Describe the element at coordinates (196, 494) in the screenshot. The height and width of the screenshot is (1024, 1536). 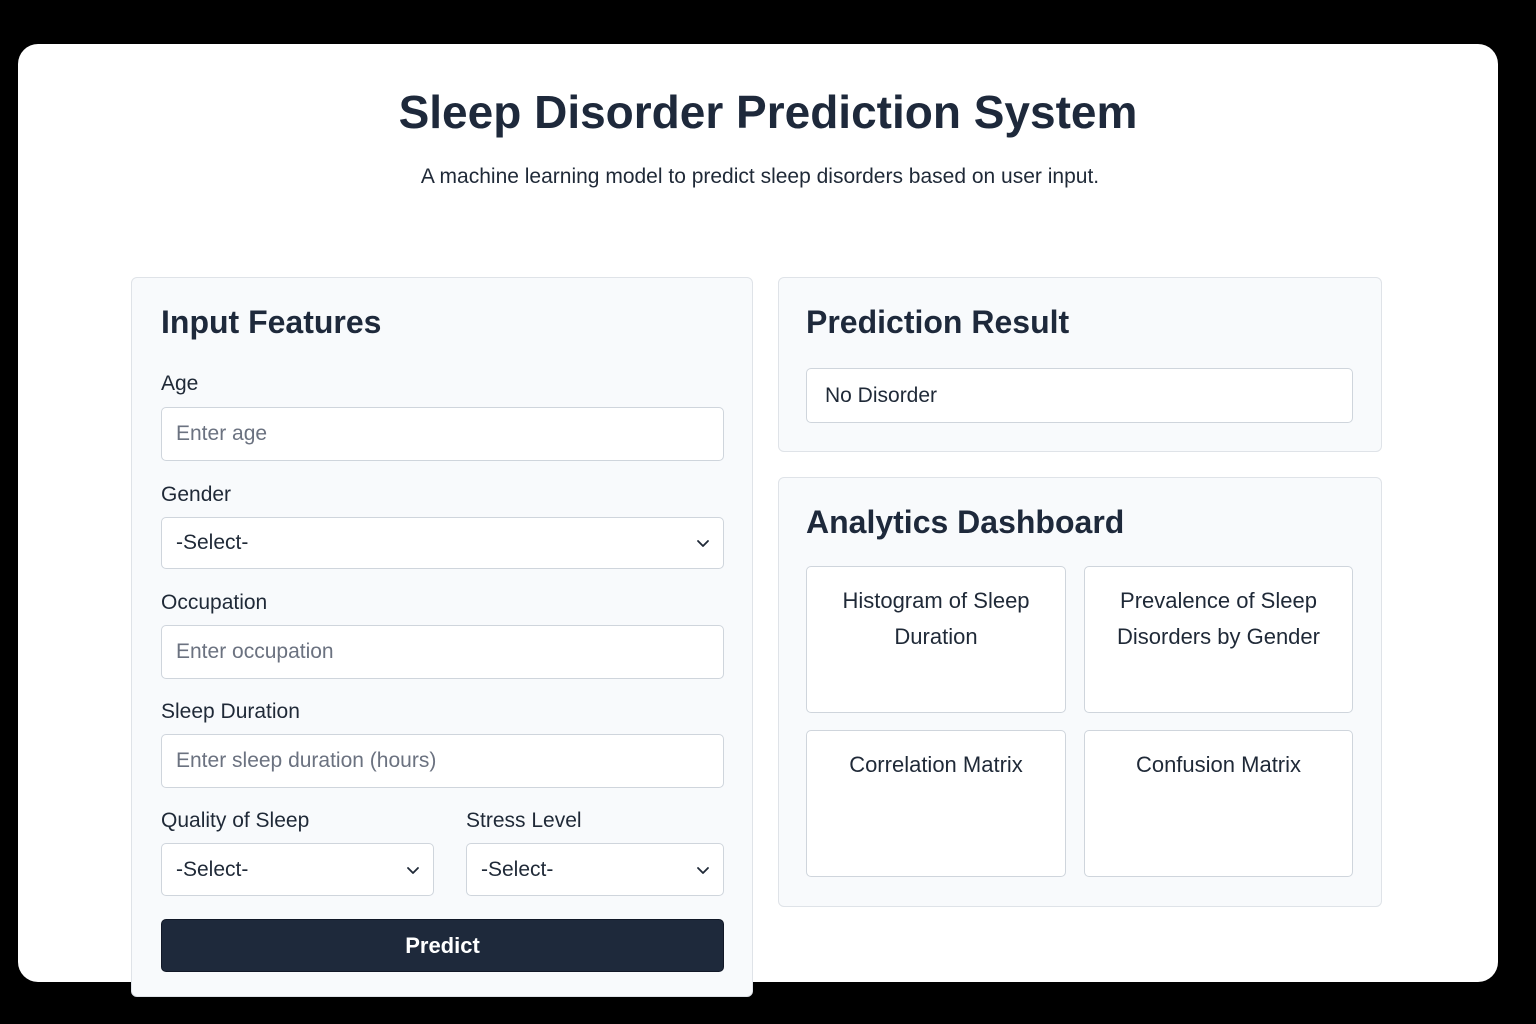
I see `gender-label: Gender` at that location.